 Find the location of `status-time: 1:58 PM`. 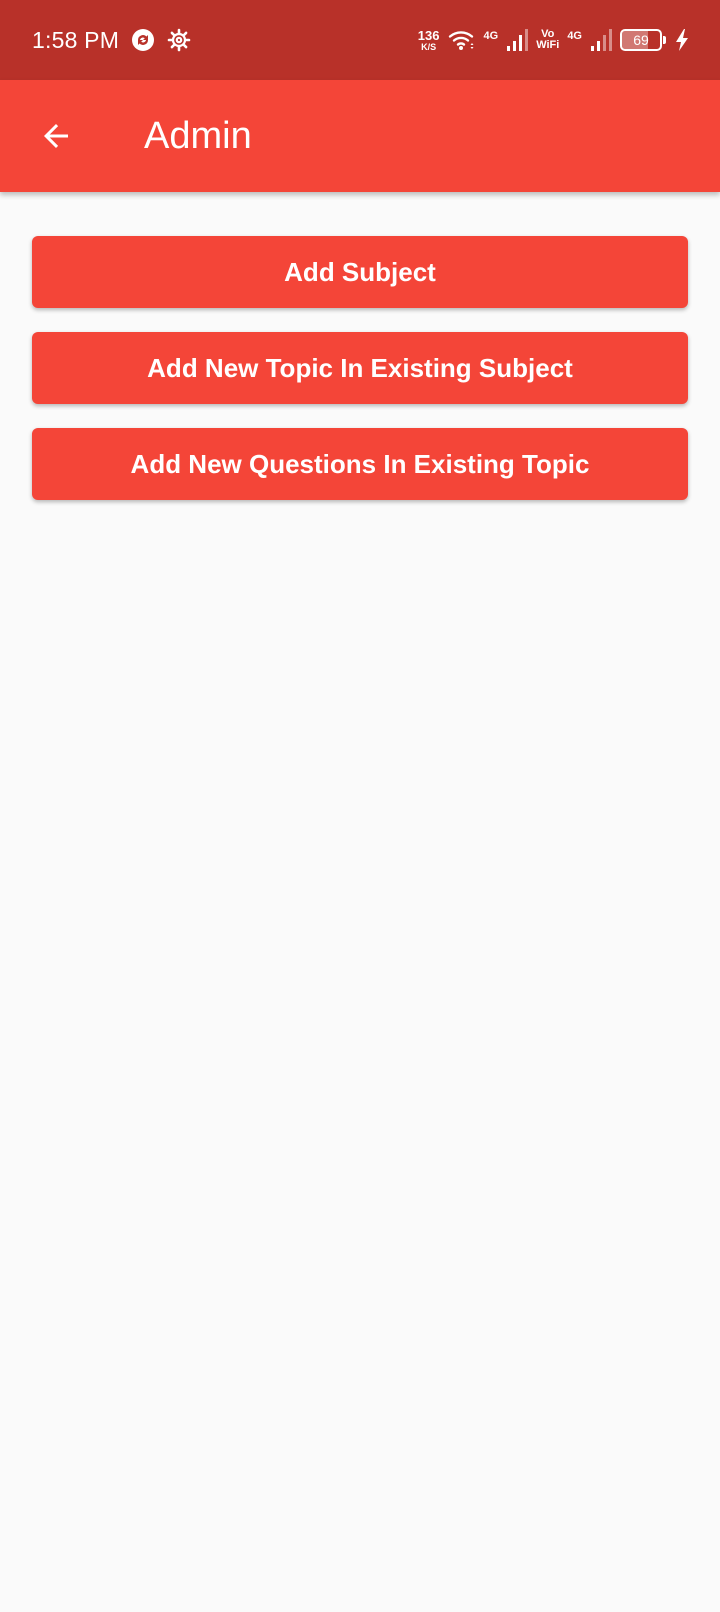

status-time: 1:58 PM is located at coordinates (76, 39).